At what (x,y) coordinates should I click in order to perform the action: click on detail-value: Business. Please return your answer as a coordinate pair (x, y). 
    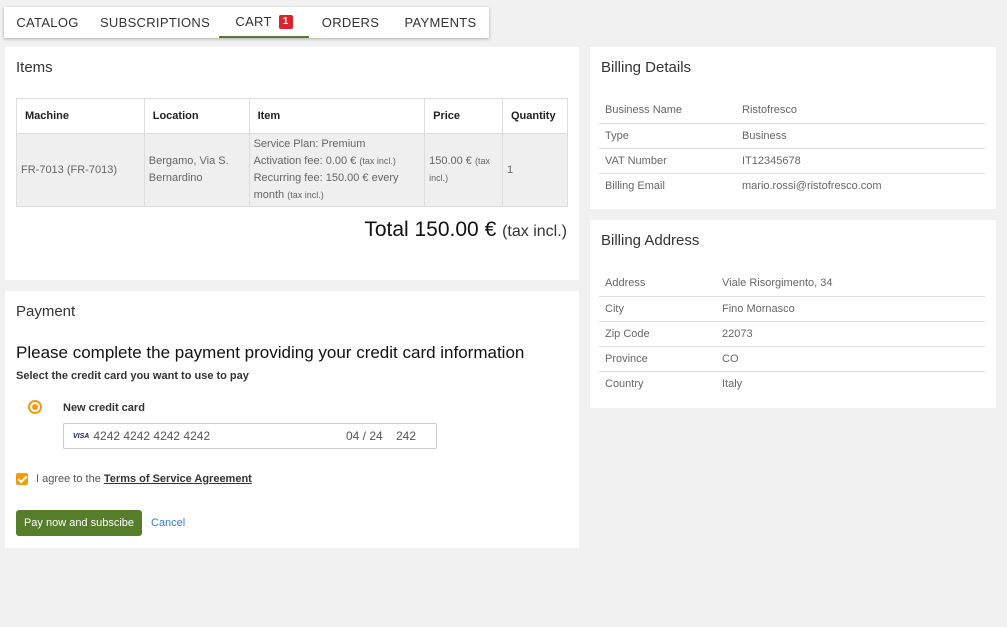
    Looking at the image, I should click on (860, 136).